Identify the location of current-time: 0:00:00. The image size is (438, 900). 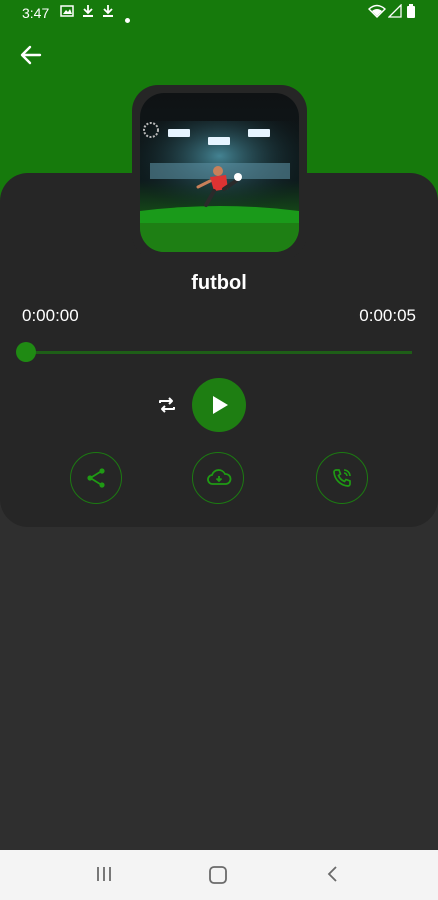
(50, 315).